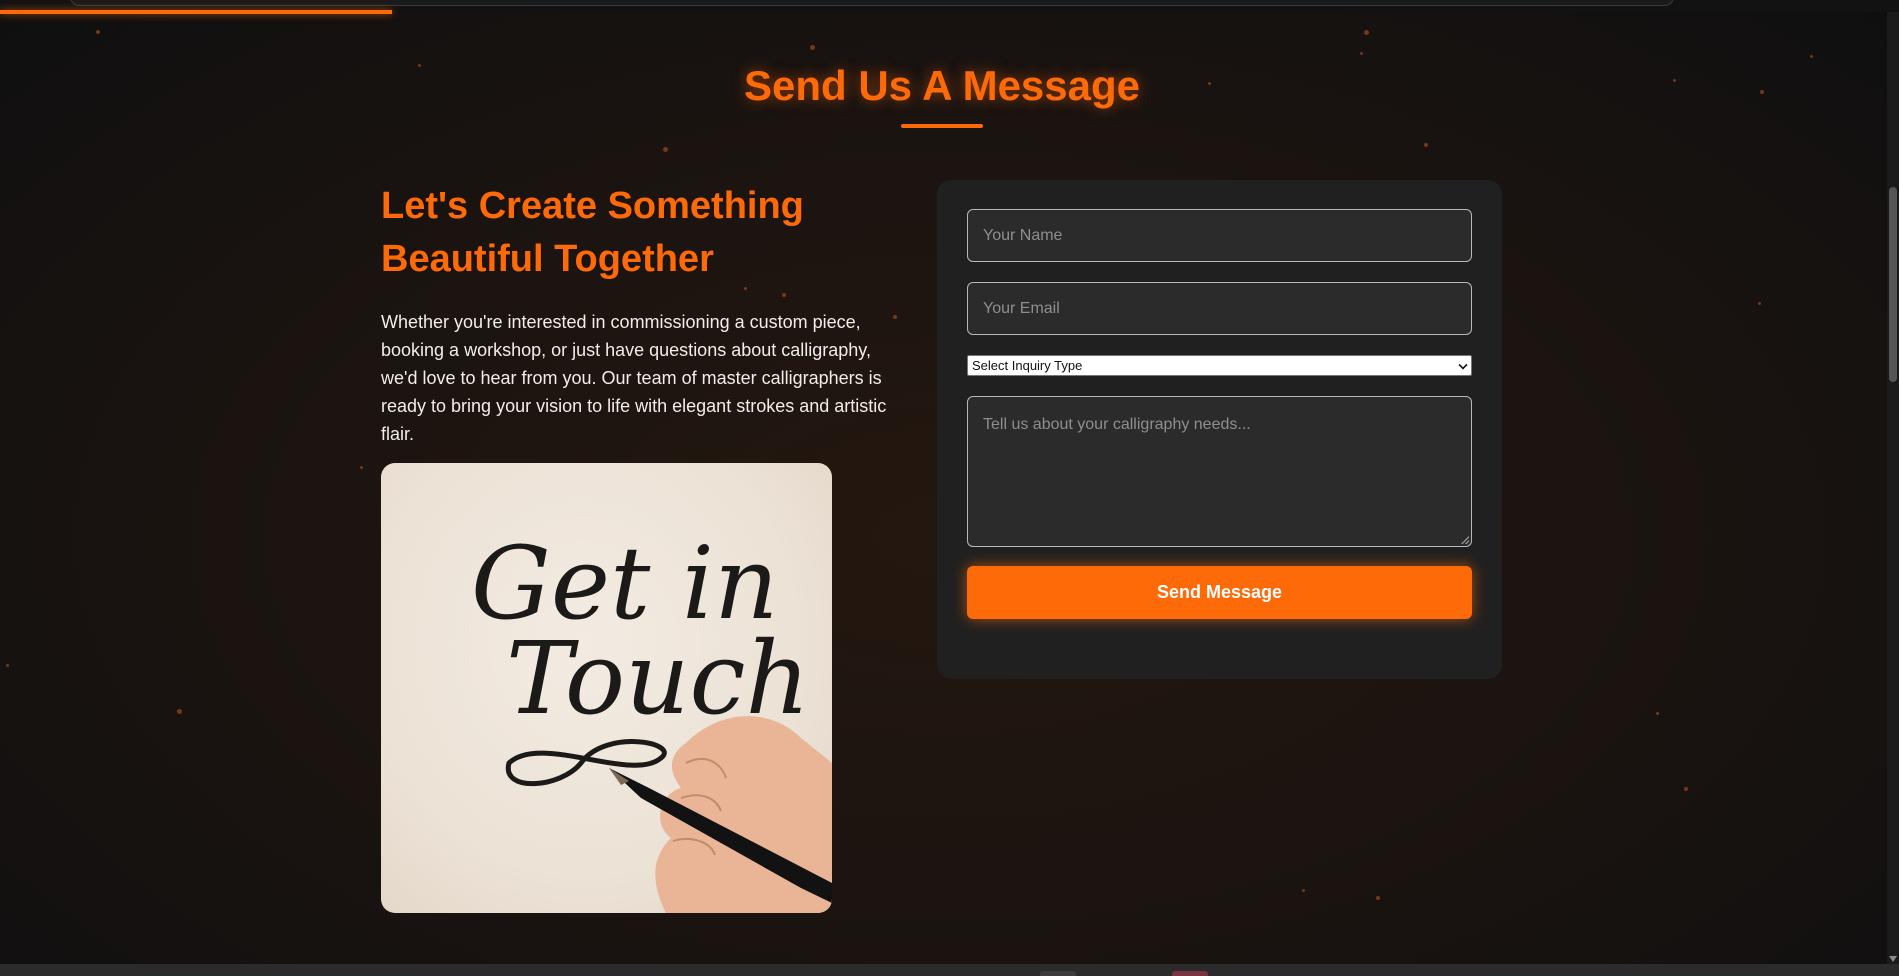 The image size is (1899, 976). I want to click on flourish, so click(586, 763).